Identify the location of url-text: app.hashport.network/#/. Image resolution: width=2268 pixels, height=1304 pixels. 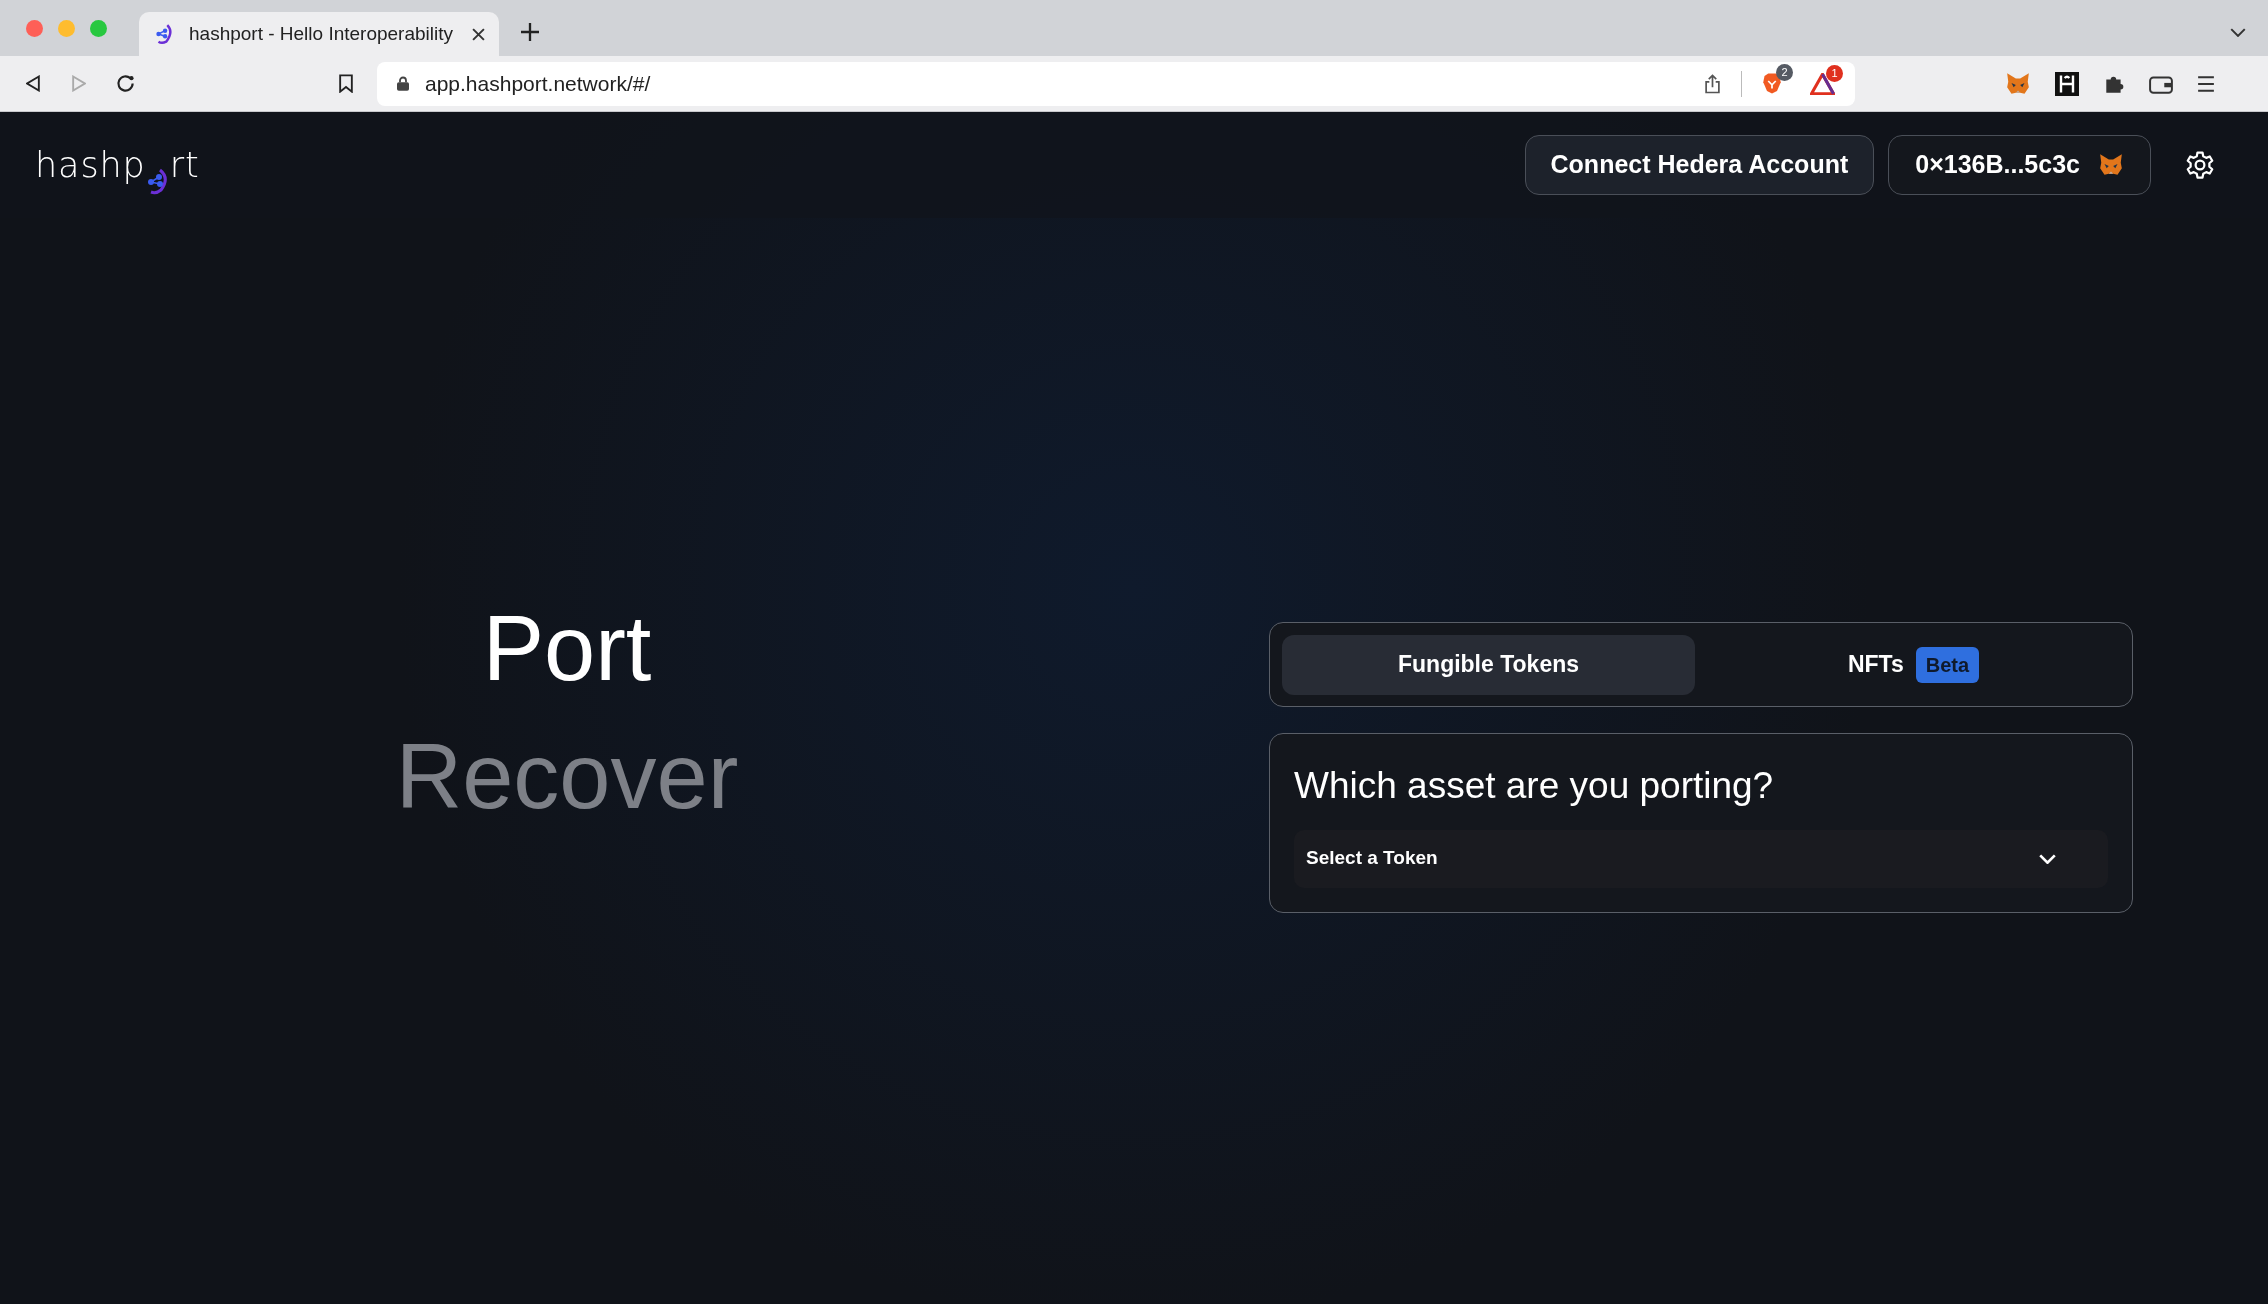
(538, 83).